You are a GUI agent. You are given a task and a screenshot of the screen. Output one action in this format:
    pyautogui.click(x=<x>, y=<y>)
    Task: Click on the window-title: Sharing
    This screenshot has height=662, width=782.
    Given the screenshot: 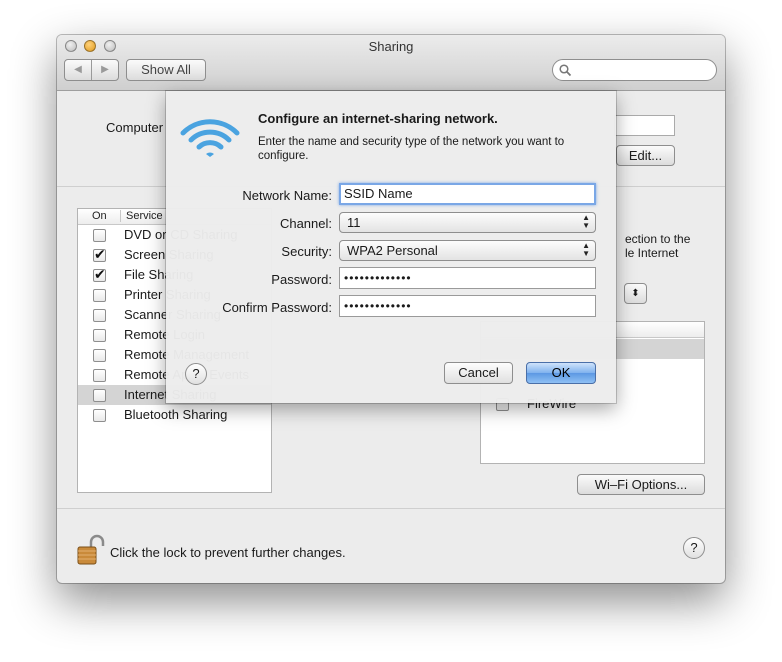 What is the action you would take?
    pyautogui.click(x=391, y=46)
    